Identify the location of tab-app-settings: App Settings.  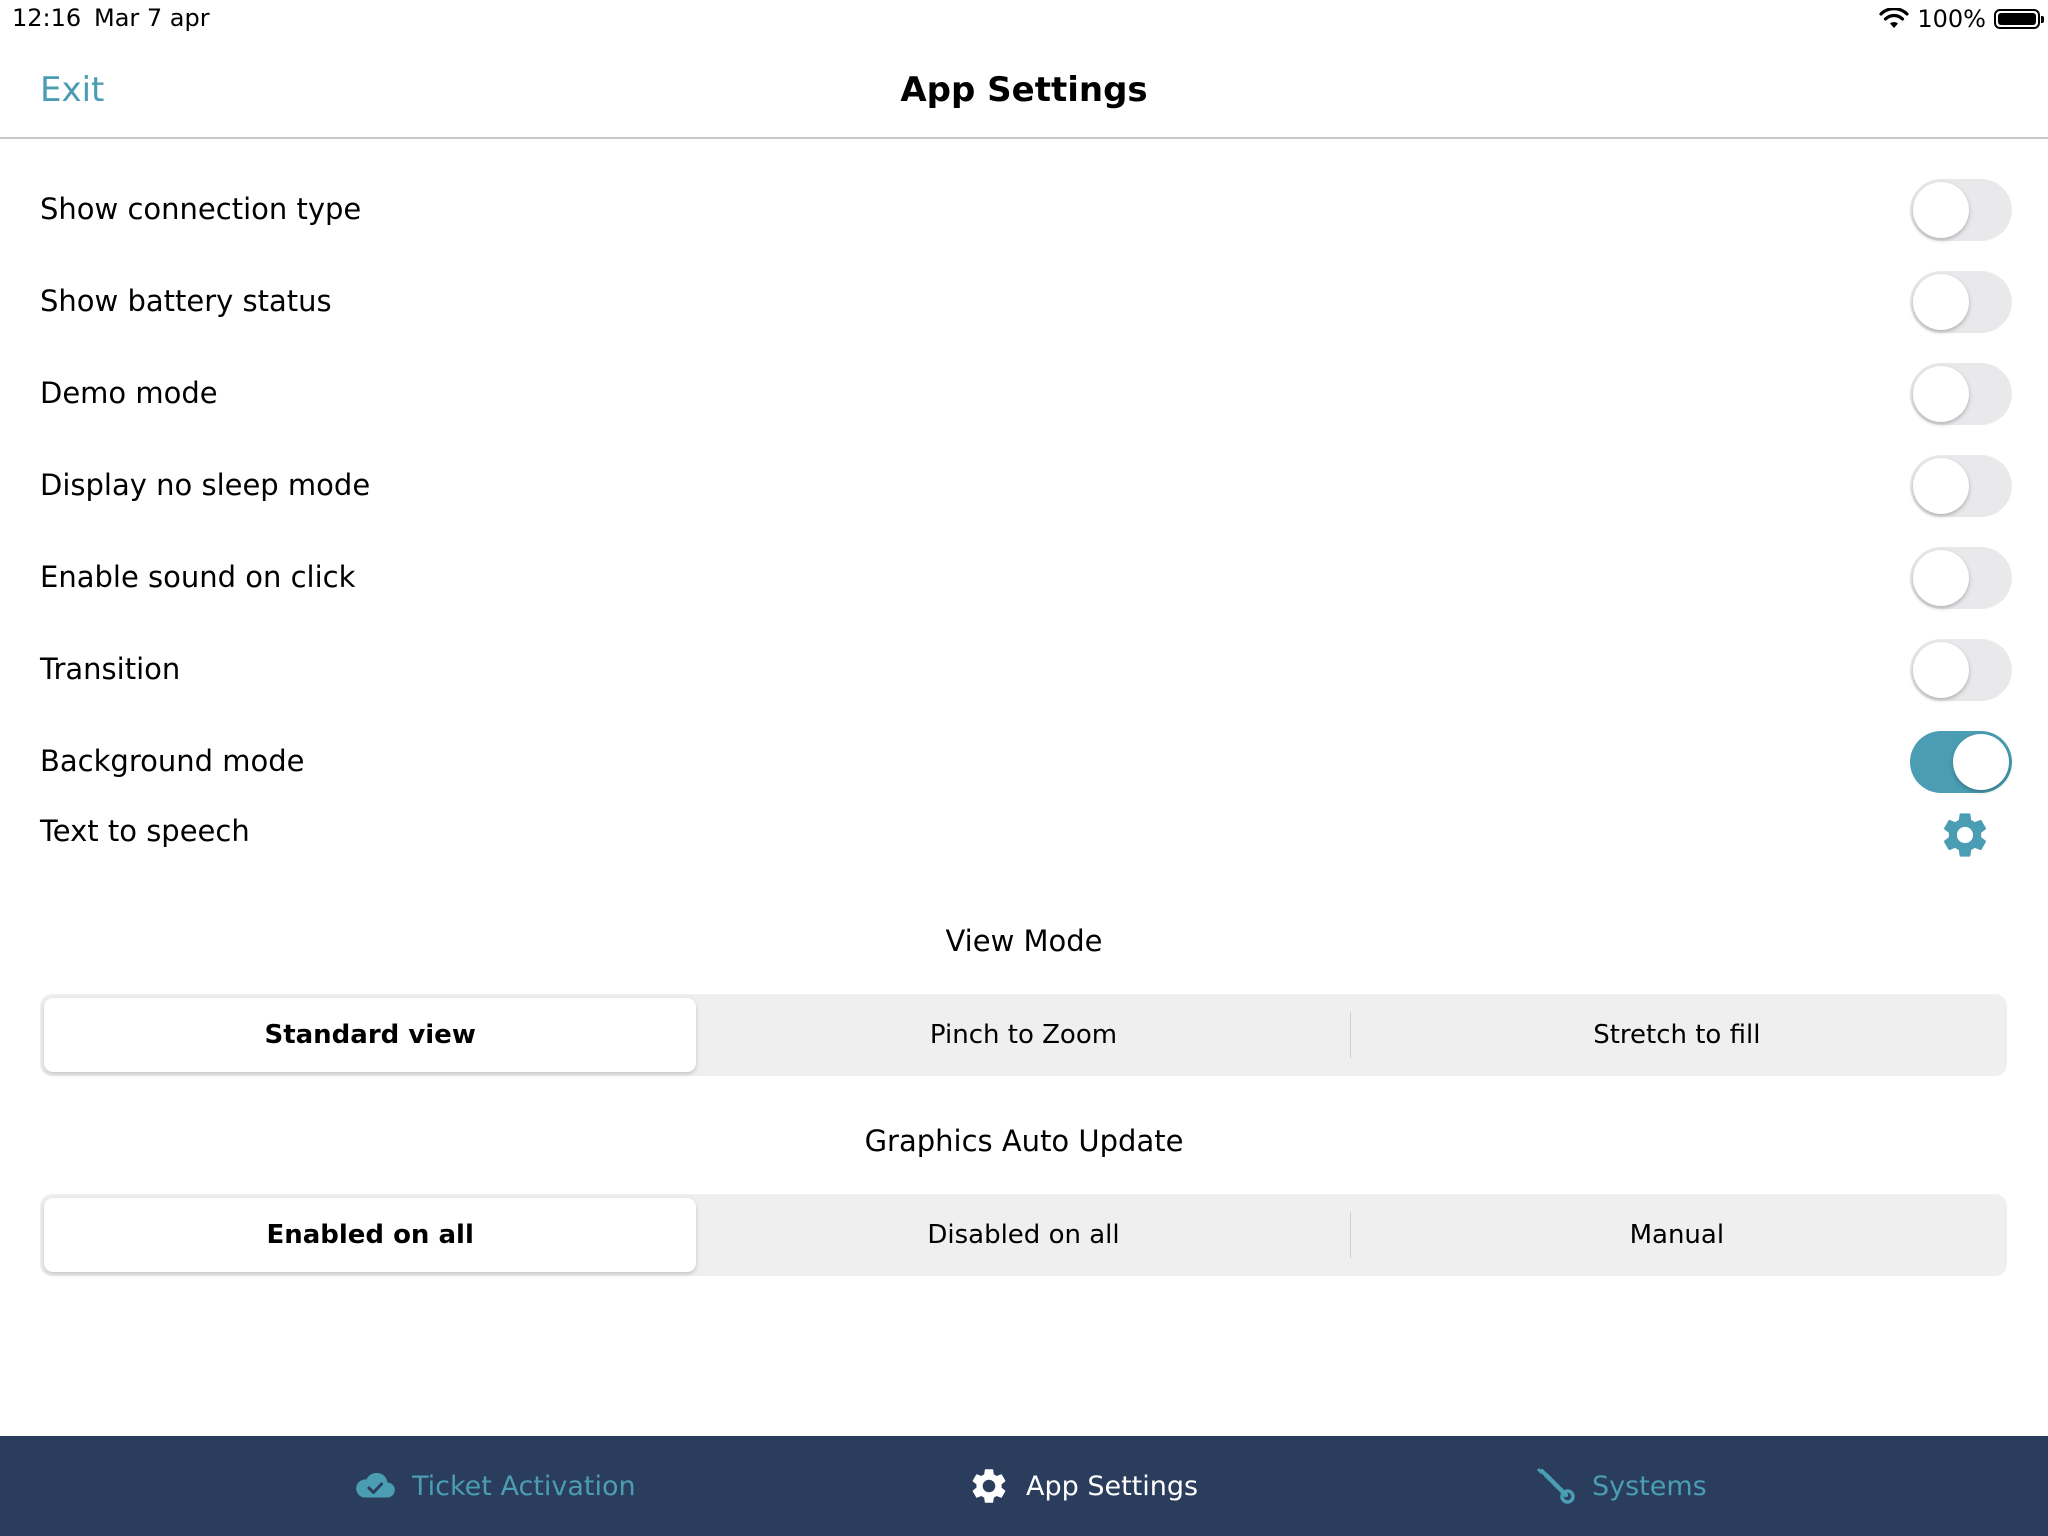
(1083, 1486).